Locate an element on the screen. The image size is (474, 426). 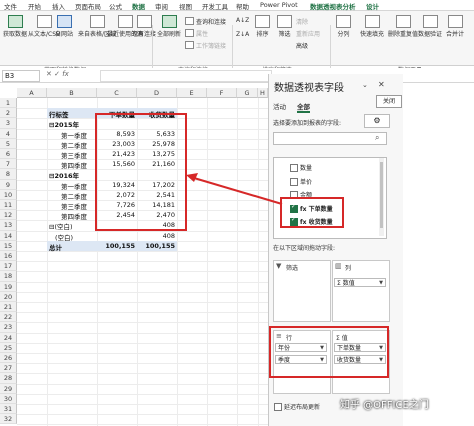
remove-duplicates-button: 删除重复值 is located at coordinates (403, 26).